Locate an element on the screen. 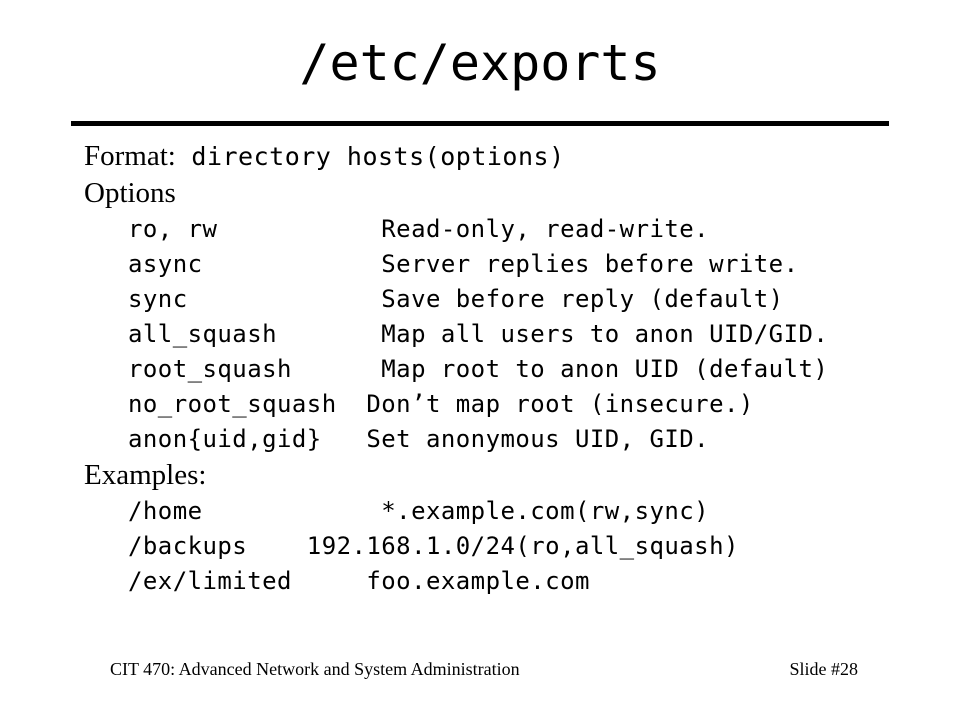  option-row: ro, rw Read-only, read-write. is located at coordinates (419, 229).